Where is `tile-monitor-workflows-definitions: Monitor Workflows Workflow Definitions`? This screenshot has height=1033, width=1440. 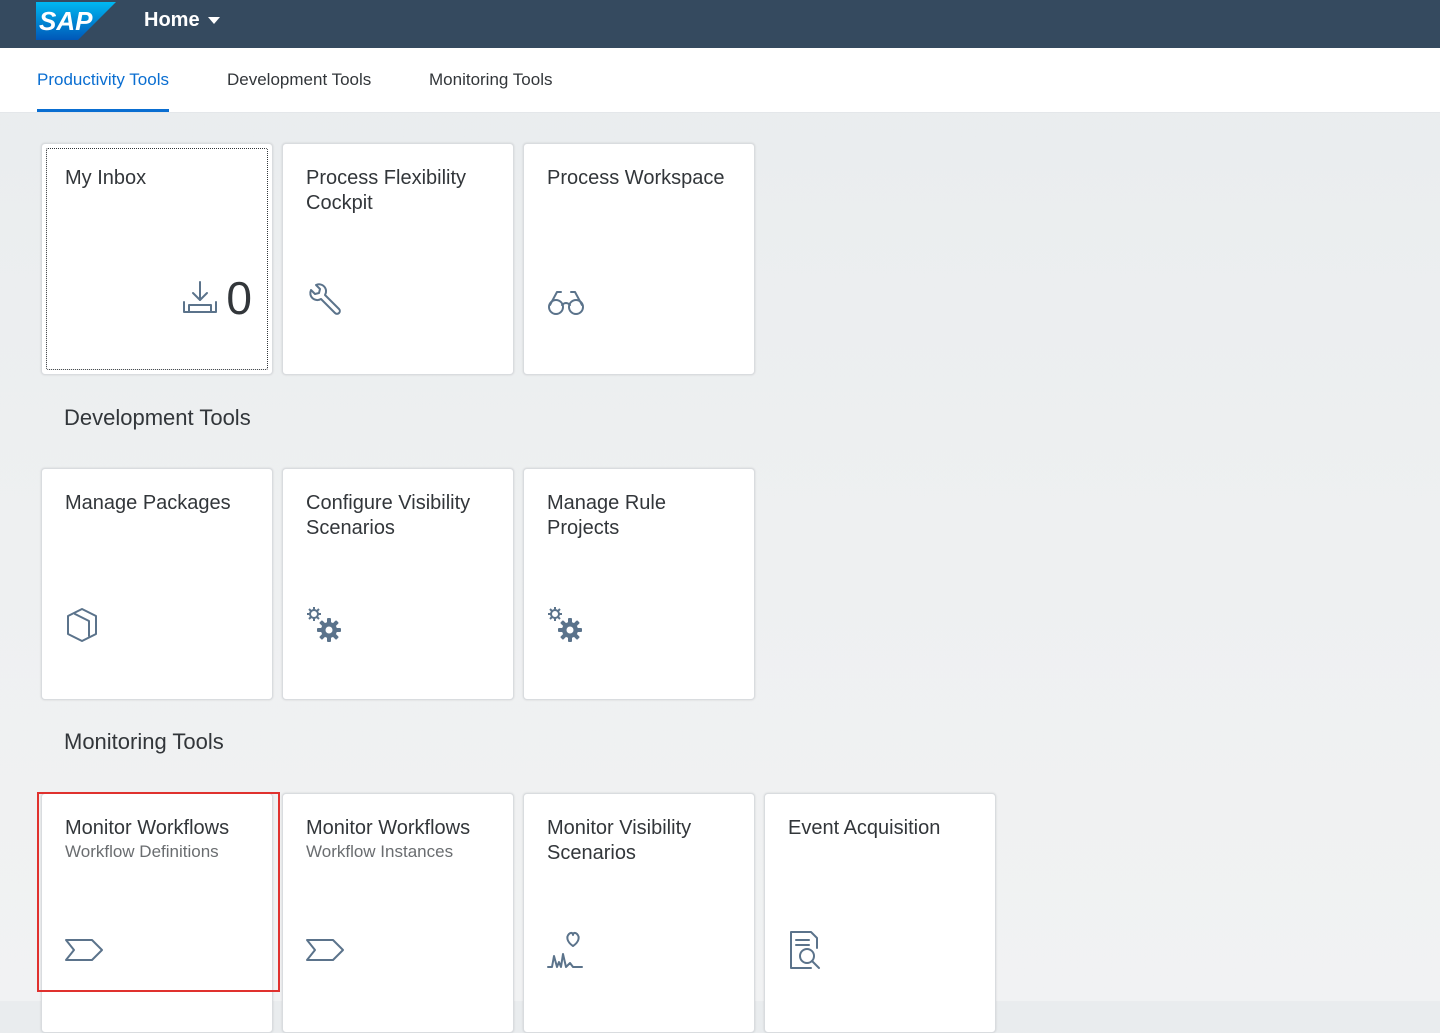
tile-monitor-workflows-definitions: Monitor Workflows Workflow Definitions is located at coordinates (157, 913).